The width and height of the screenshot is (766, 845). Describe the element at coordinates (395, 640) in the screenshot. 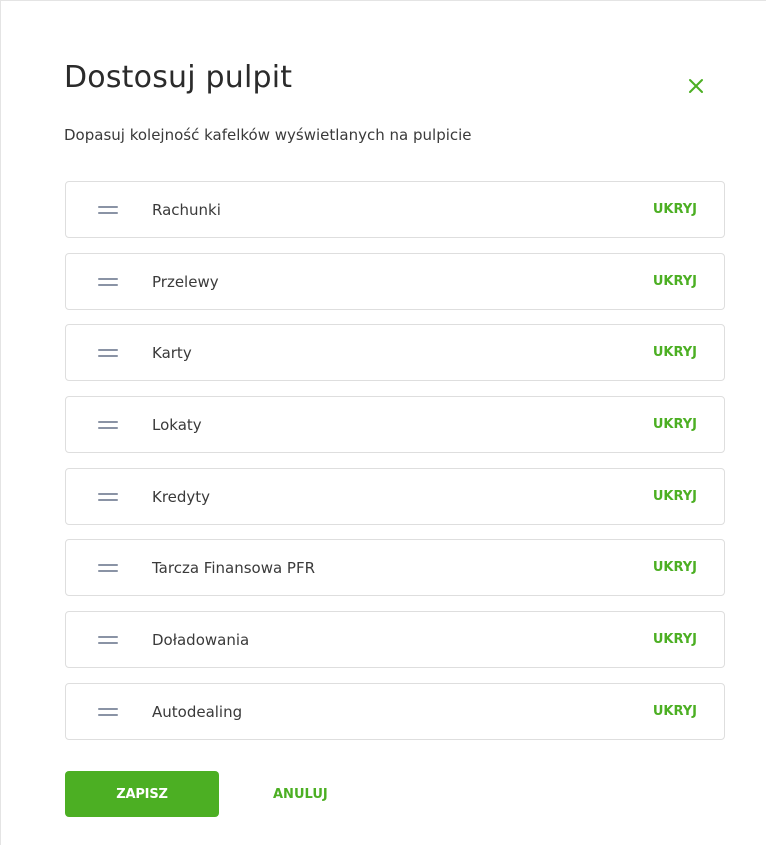

I see `tile-row-doladowania: Doładowania UKRYJ` at that location.